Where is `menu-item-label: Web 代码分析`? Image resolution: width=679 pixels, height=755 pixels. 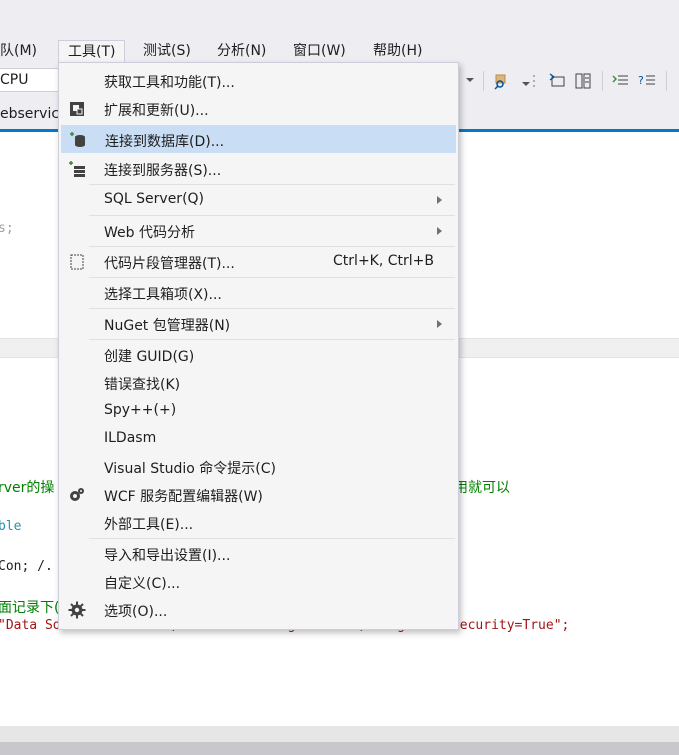
menu-item-label: Web 代码分析 is located at coordinates (149, 233).